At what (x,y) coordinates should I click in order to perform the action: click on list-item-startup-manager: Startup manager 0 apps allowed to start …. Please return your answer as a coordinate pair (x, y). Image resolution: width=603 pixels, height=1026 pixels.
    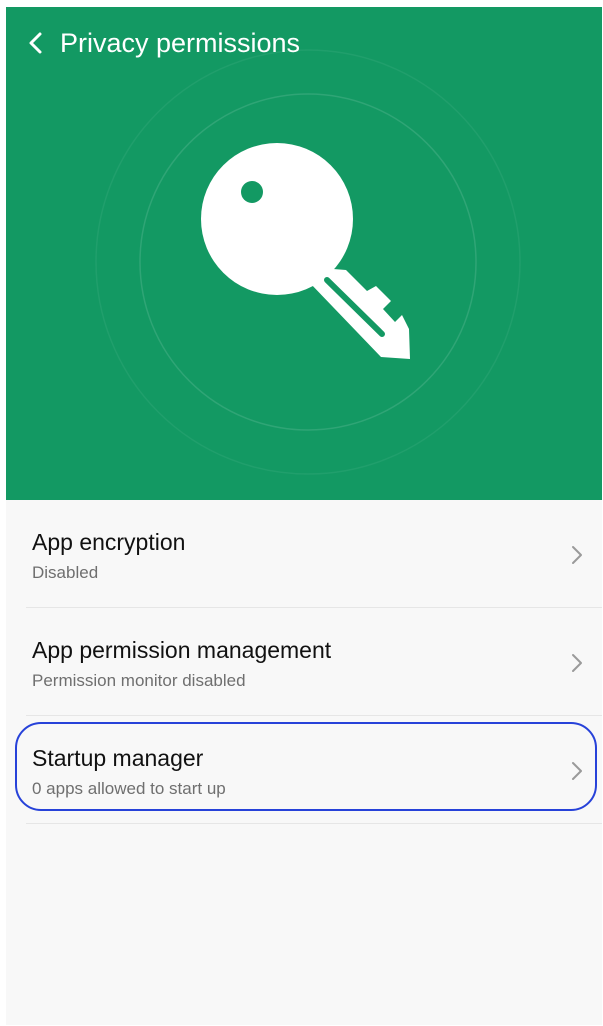
    Looking at the image, I should click on (304, 770).